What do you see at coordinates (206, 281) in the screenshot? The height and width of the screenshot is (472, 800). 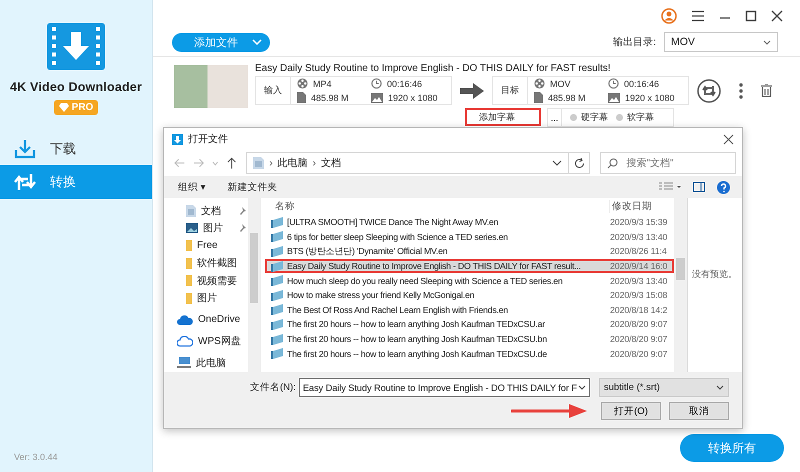 I see `tree-item: 视频需要` at bounding box center [206, 281].